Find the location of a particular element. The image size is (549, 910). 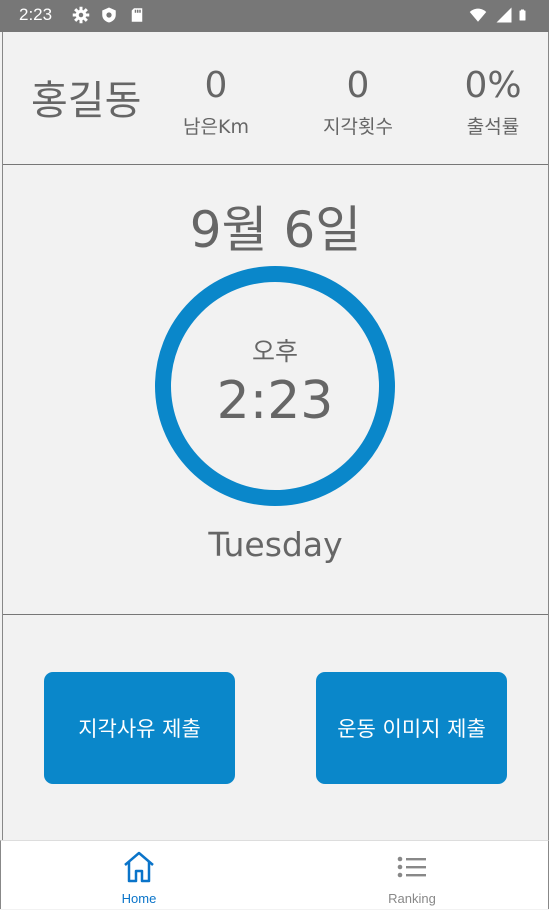

user-name: 홍길동 is located at coordinates (86, 101).